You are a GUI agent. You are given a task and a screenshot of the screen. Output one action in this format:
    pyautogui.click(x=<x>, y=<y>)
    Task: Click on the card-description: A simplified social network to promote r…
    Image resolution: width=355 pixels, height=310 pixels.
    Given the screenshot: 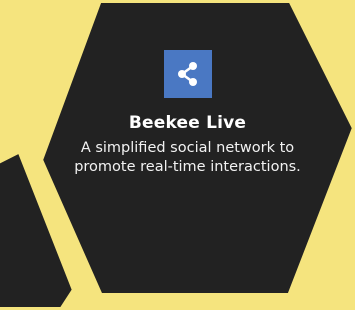 What is the action you would take?
    pyautogui.click(x=187, y=157)
    